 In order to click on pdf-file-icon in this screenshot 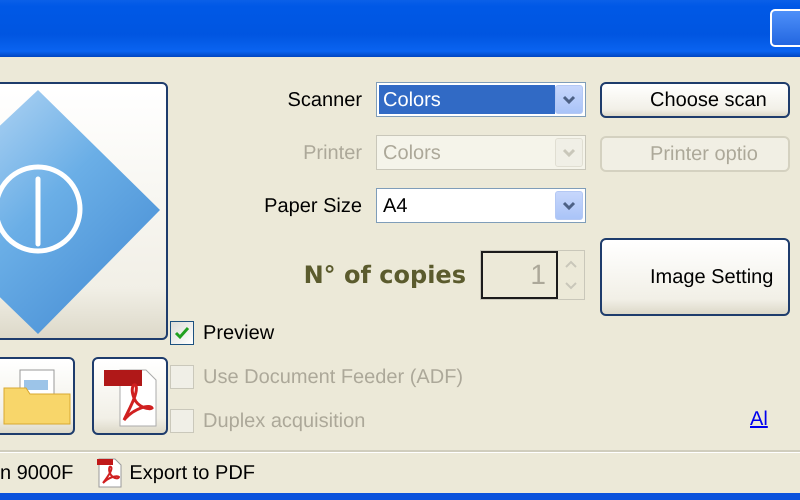, I will do `click(109, 472)`.